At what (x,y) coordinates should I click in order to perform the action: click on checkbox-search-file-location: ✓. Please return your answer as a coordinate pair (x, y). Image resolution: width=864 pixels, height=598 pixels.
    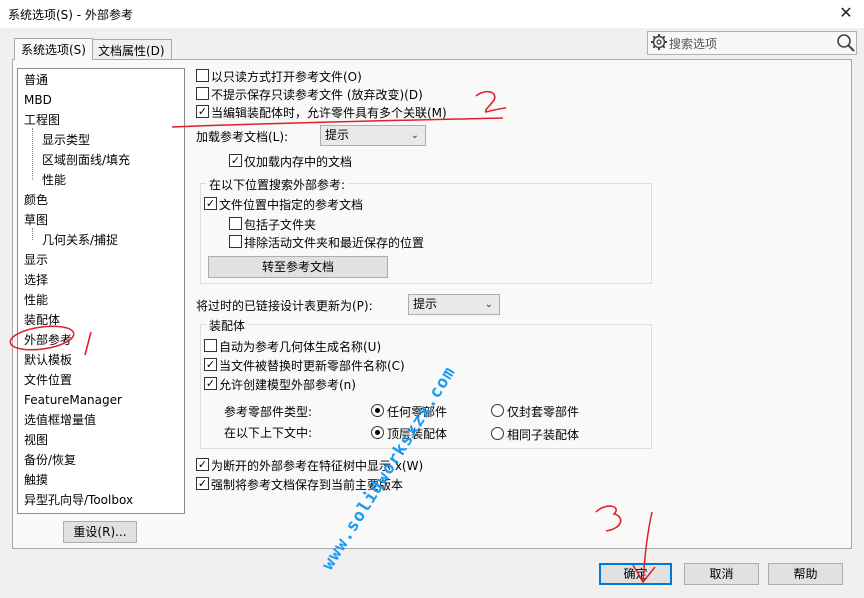
    Looking at the image, I should click on (210, 203).